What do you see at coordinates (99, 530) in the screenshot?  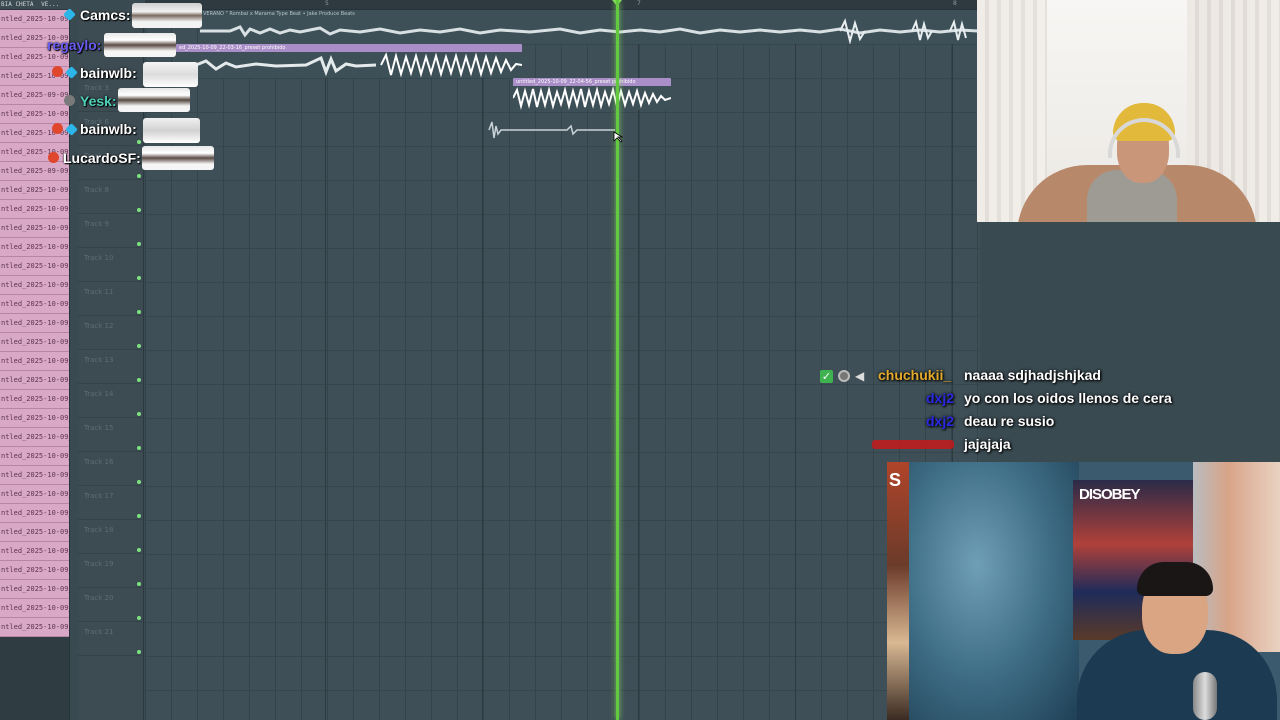 I see `track-name: Track 18` at bounding box center [99, 530].